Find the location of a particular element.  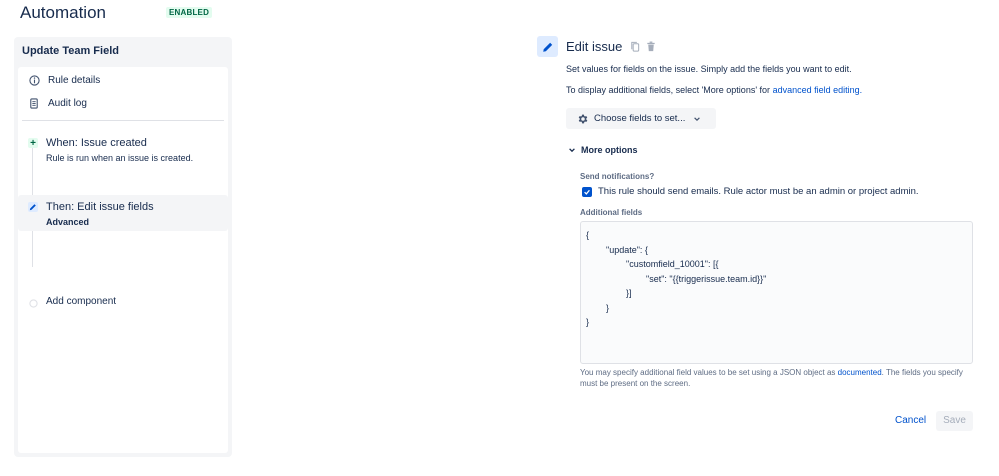

sidebar-divider is located at coordinates (123, 120).